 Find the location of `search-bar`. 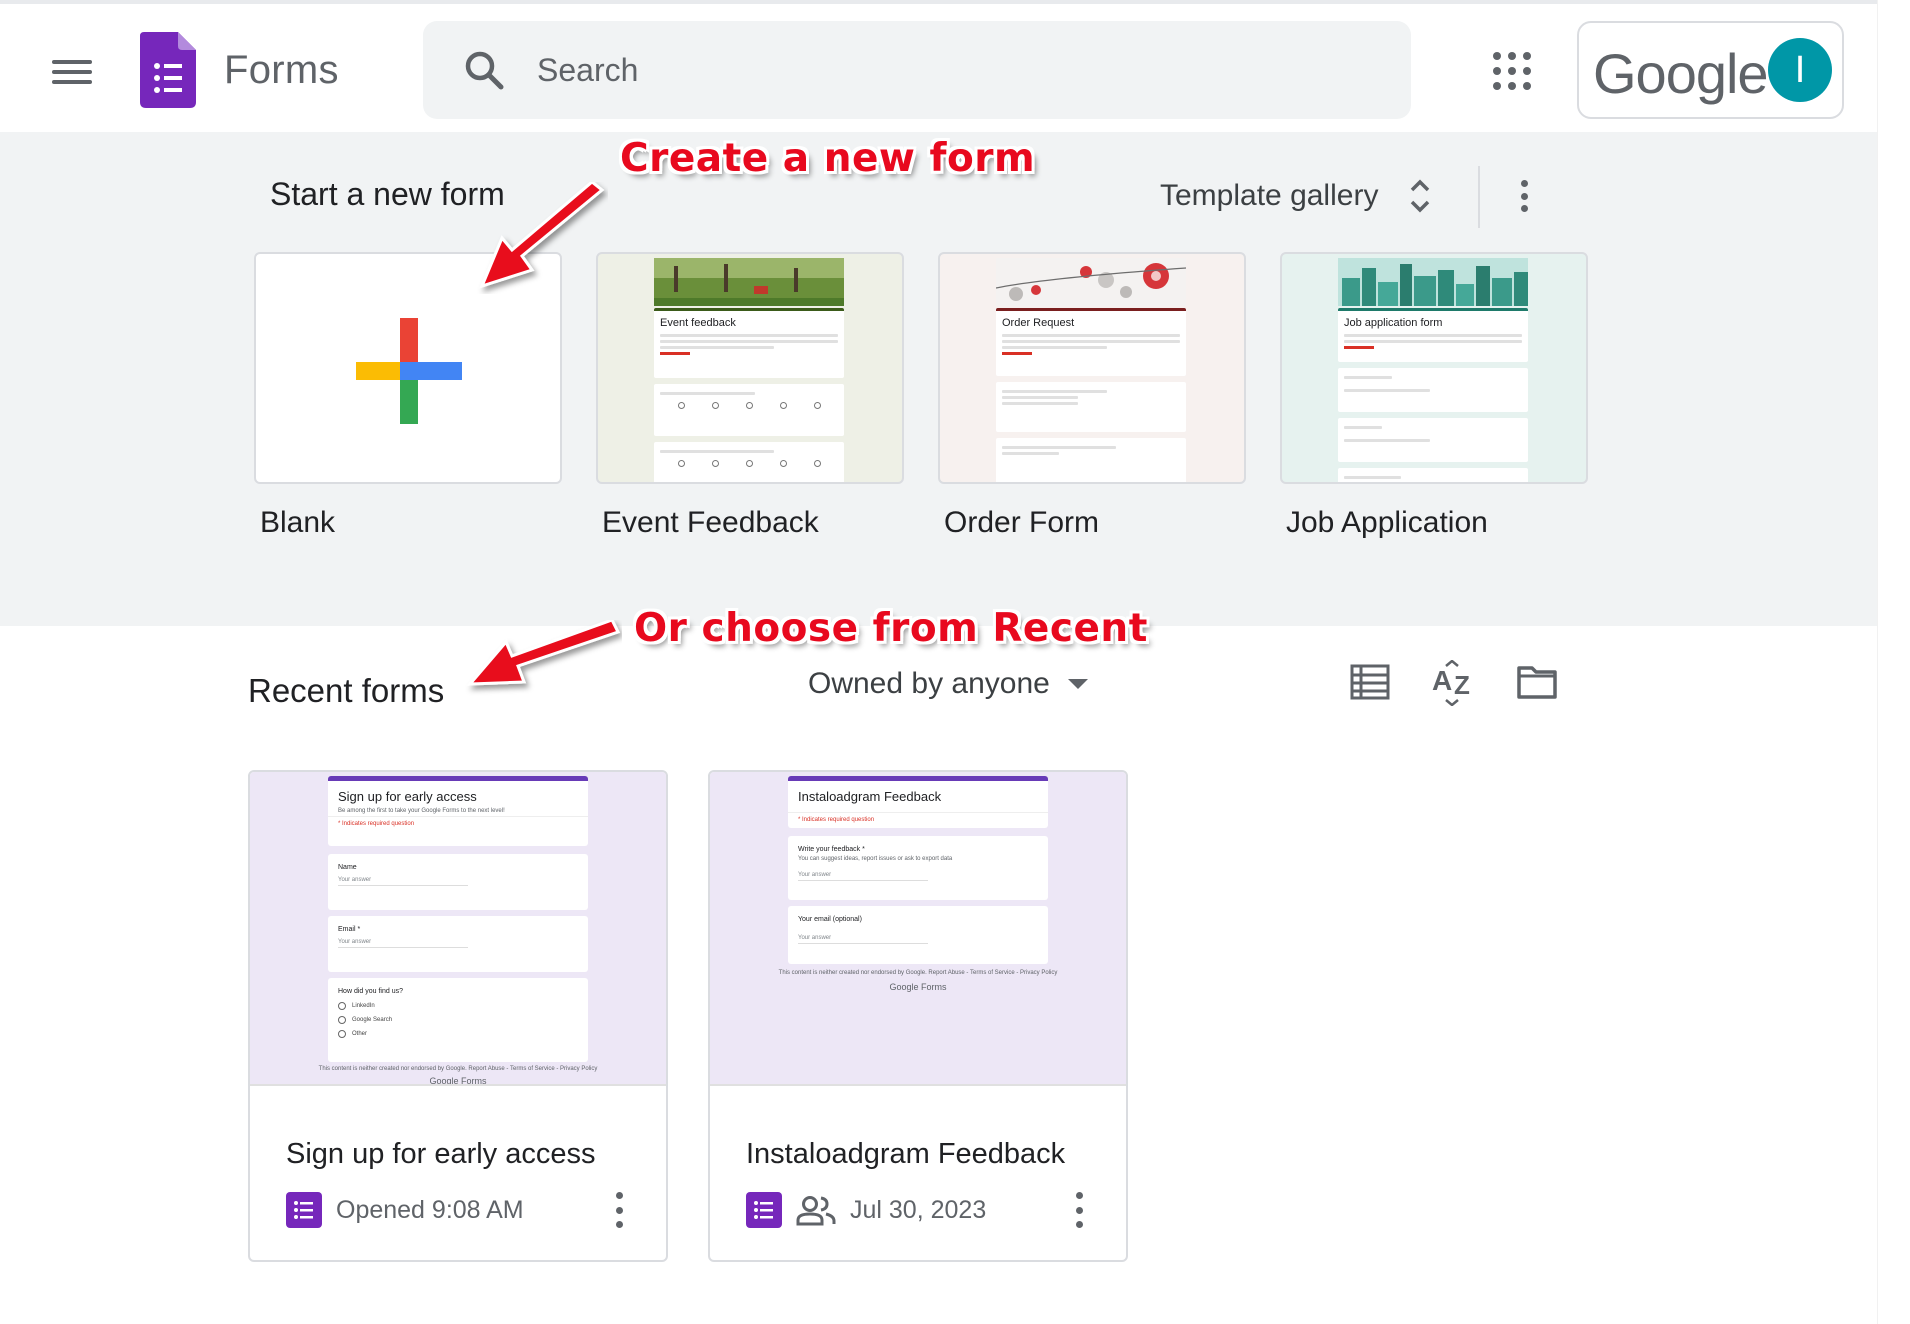

search-bar is located at coordinates (917, 70).